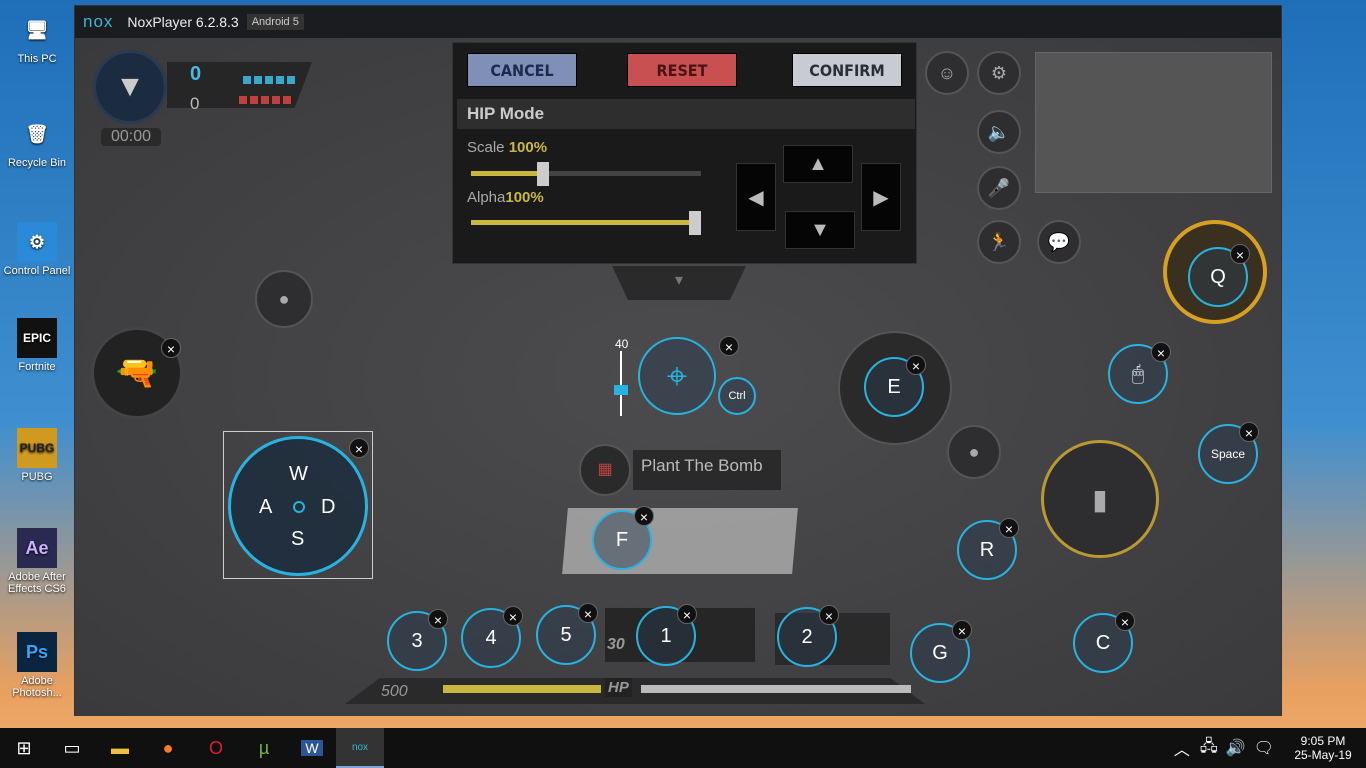  I want to click on alpha-fill, so click(586, 222).